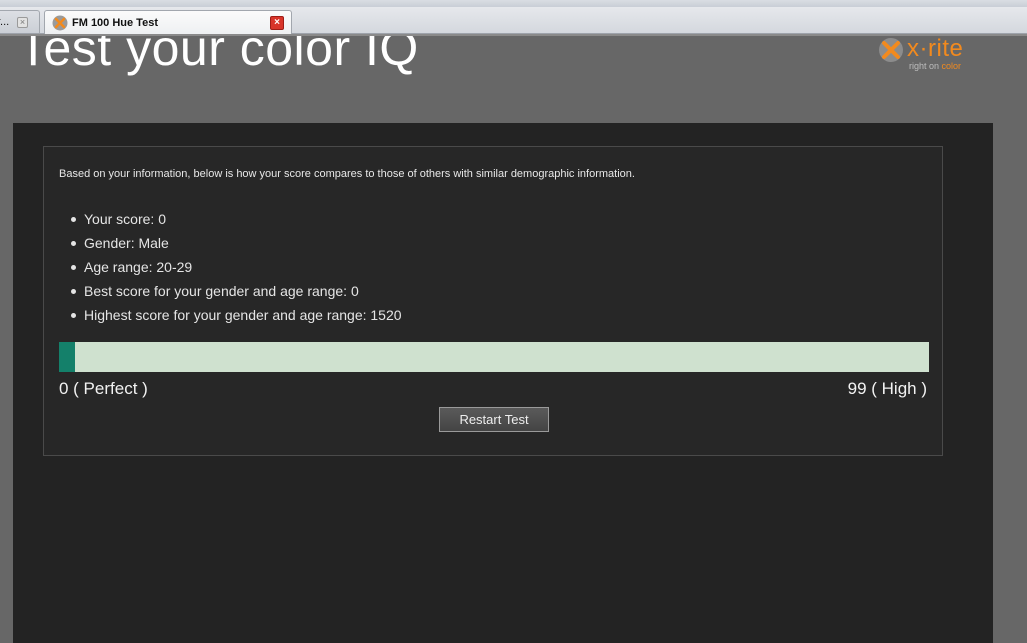 The width and height of the screenshot is (1027, 643). I want to click on tab-previous: r... ×, so click(20, 21).